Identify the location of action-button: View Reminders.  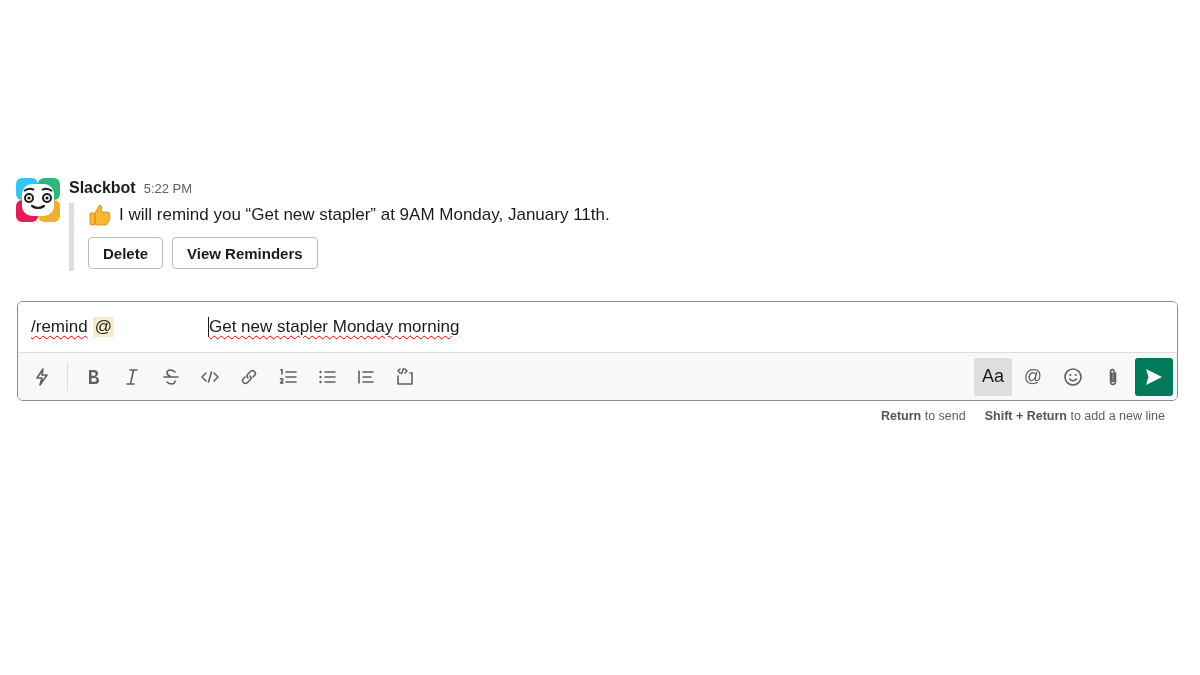
(245, 253).